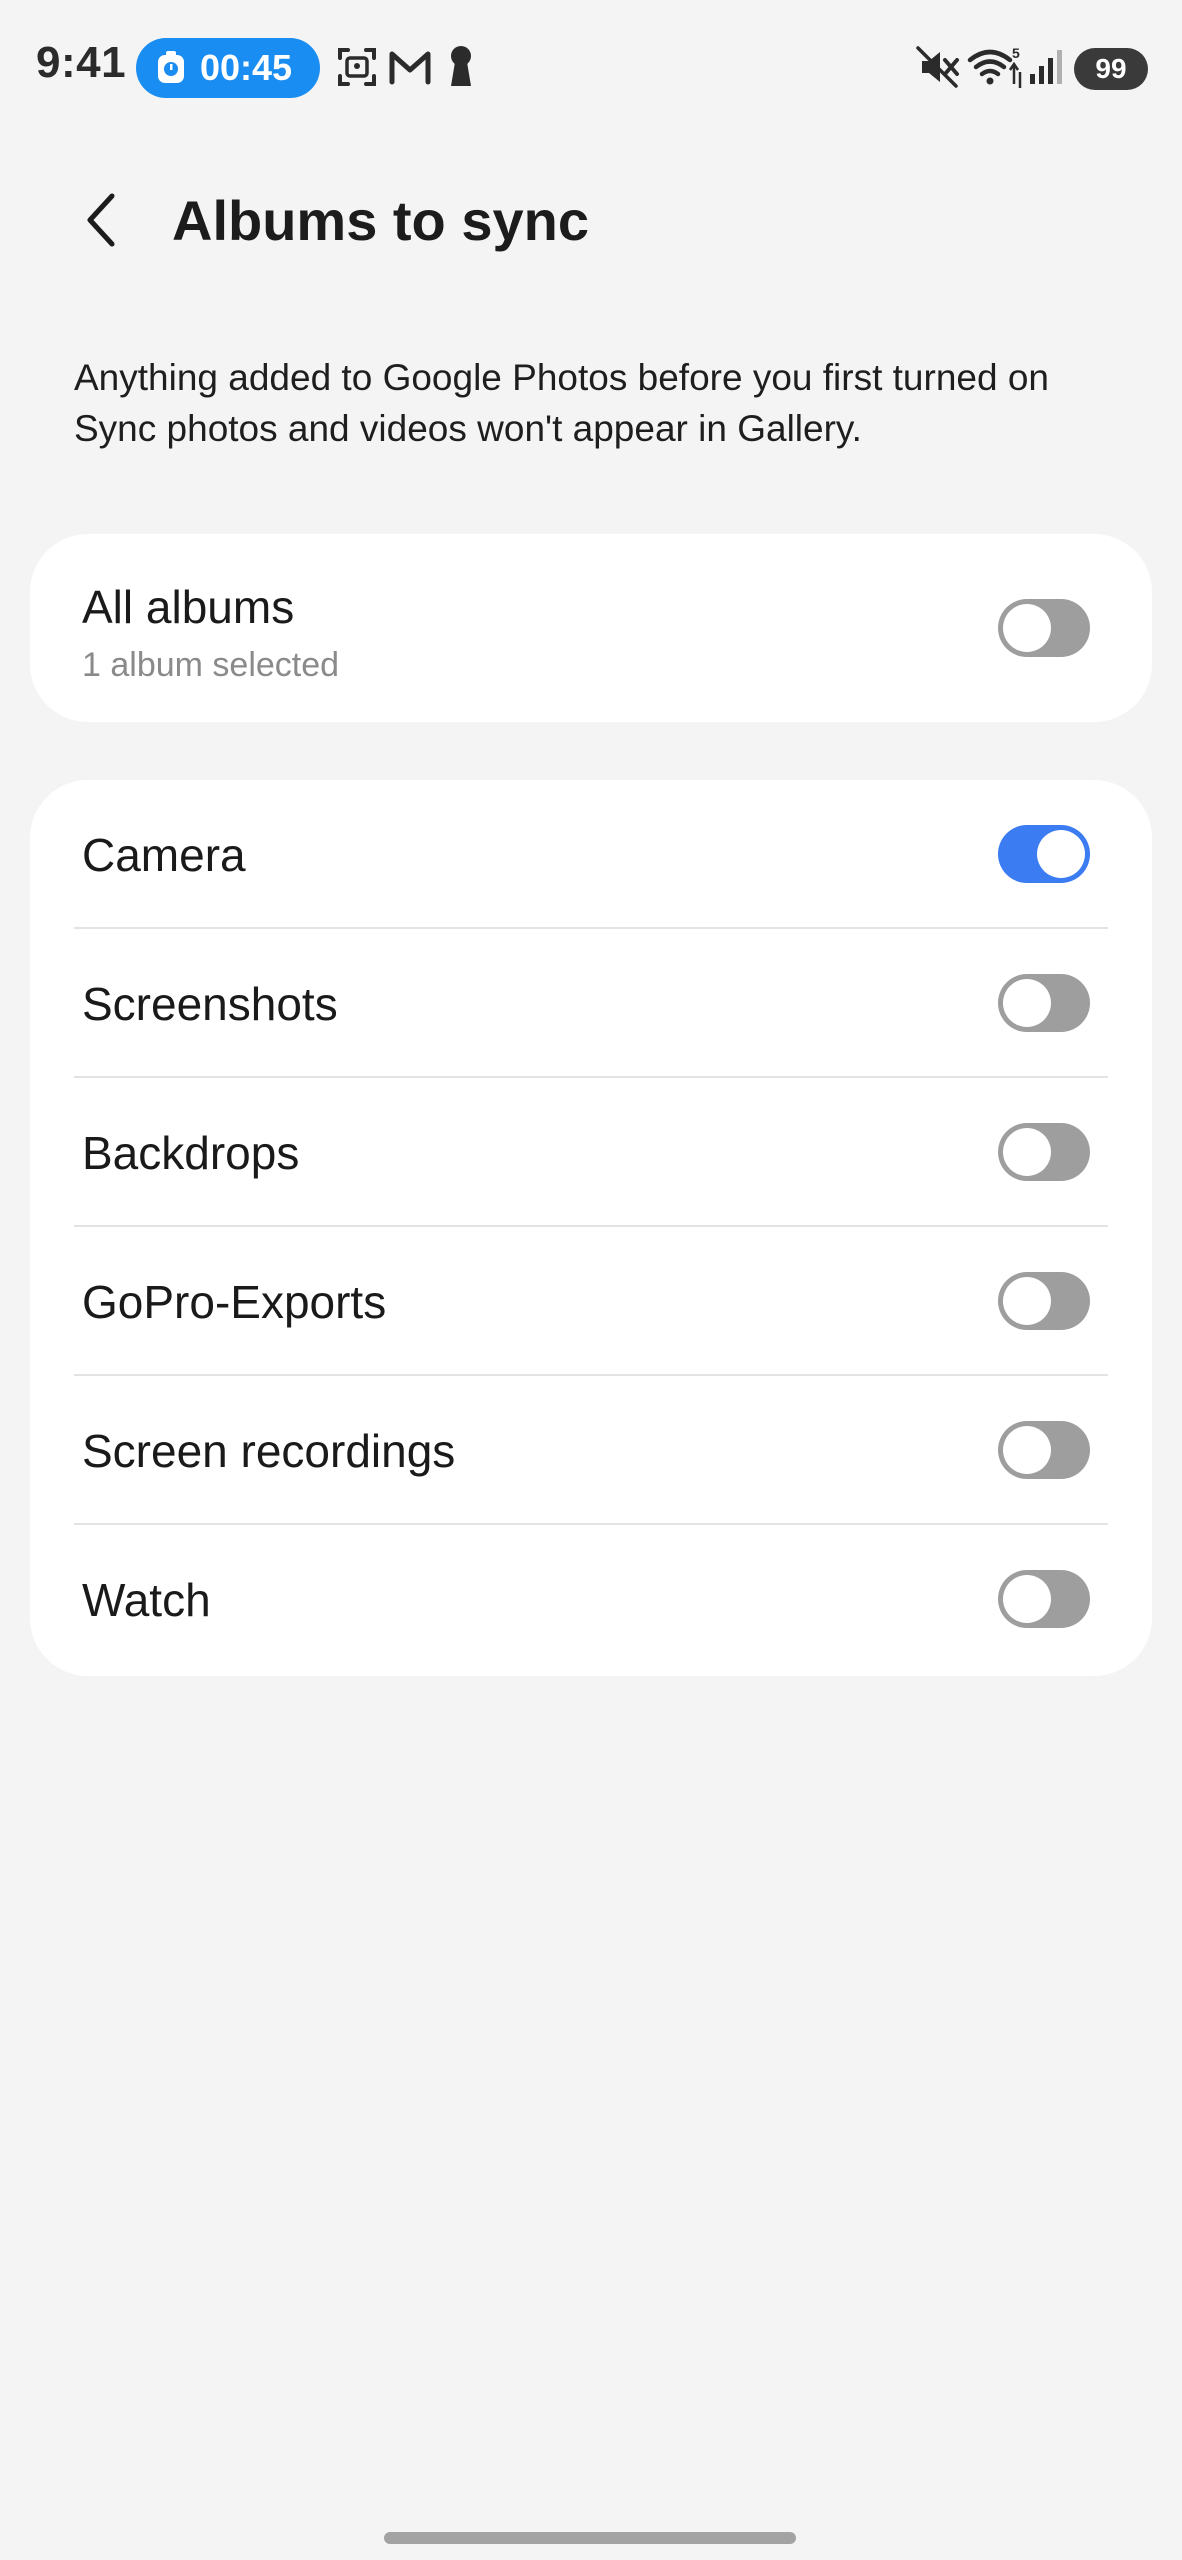  Describe the element at coordinates (188, 607) in the screenshot. I see `all-albums-title: All albums` at that location.